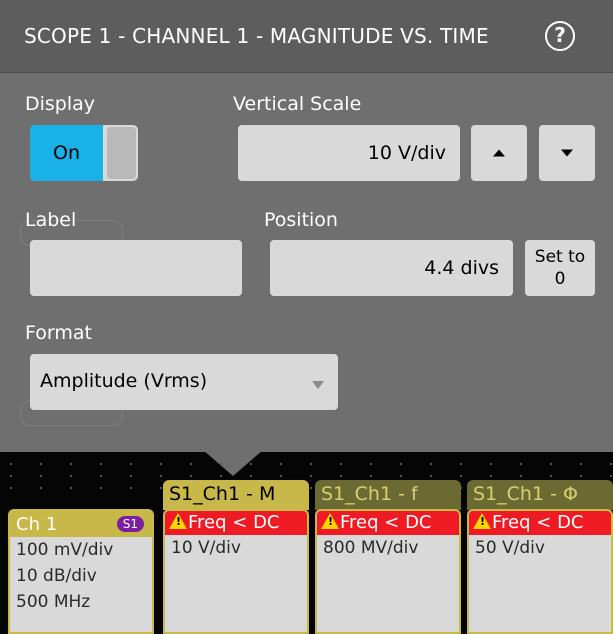 The height and width of the screenshot is (634, 613). Describe the element at coordinates (540, 571) in the screenshot. I see `math-badge-phase: ! Freq < DC 50 V/div` at that location.